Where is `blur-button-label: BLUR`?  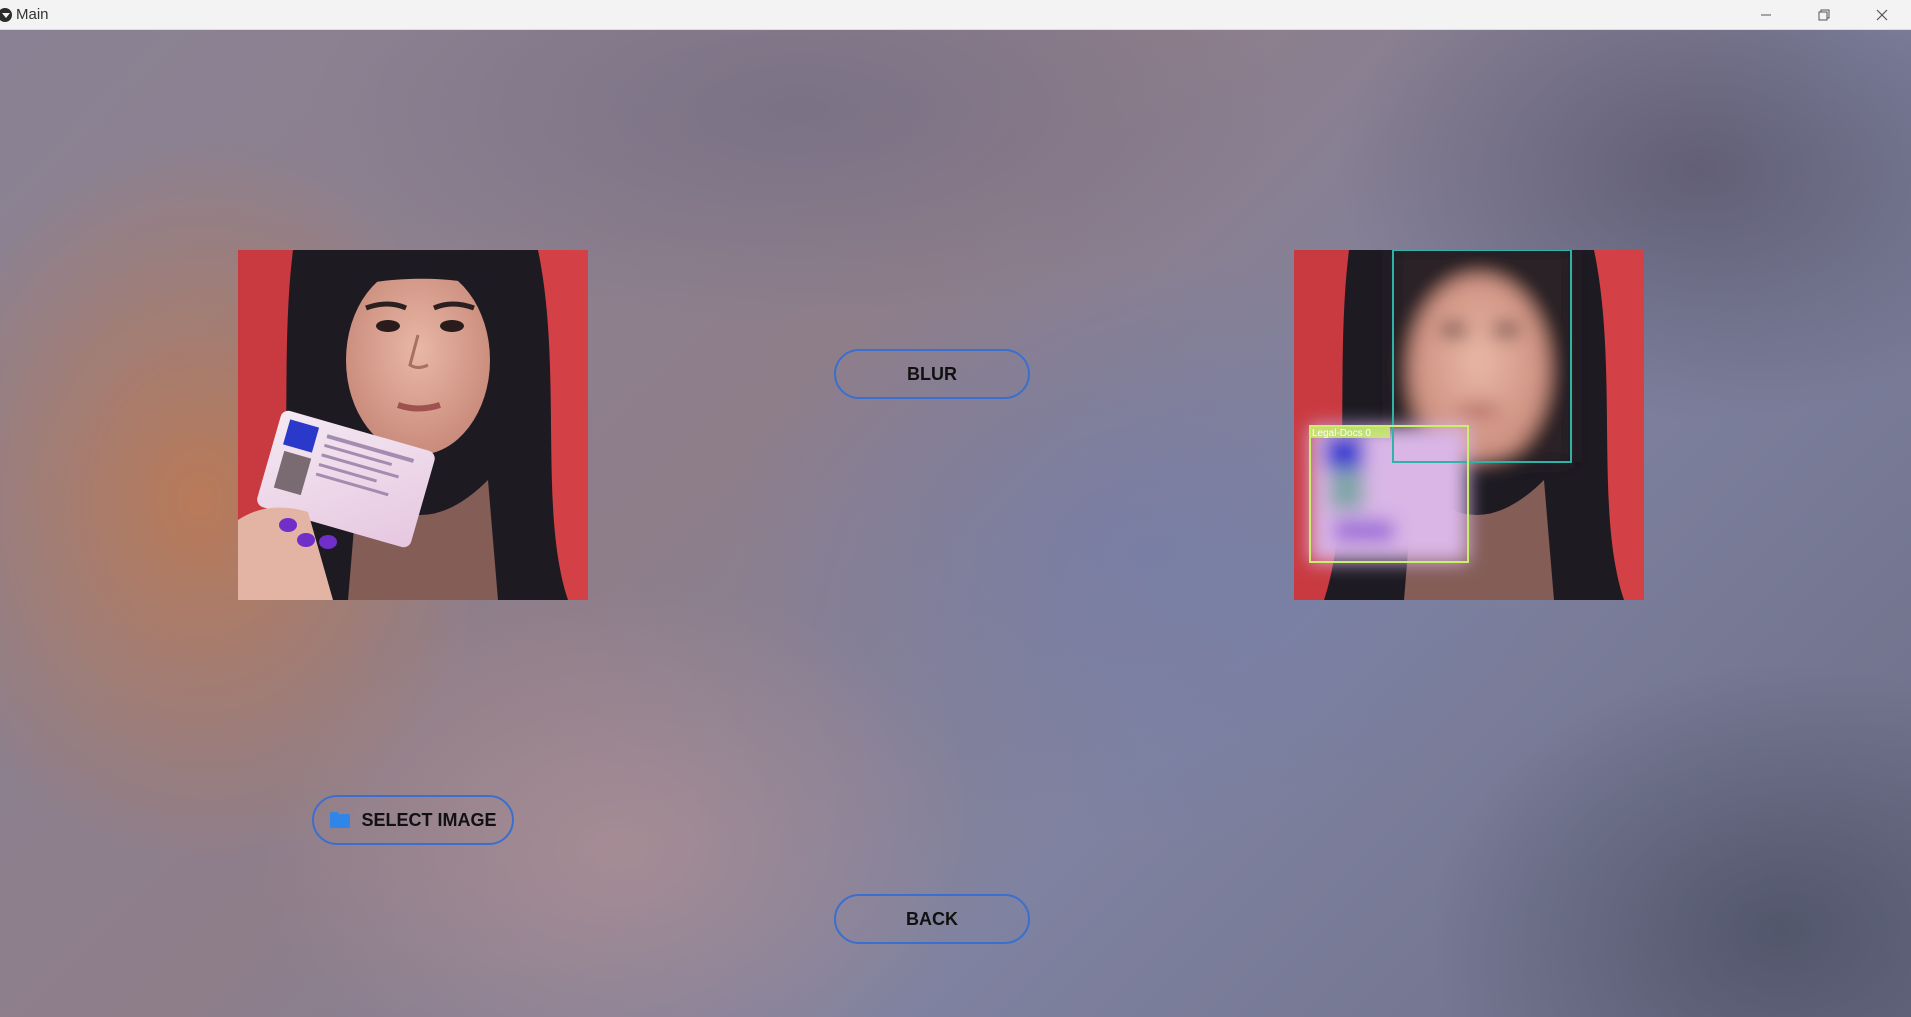
blur-button-label: BLUR is located at coordinates (932, 373).